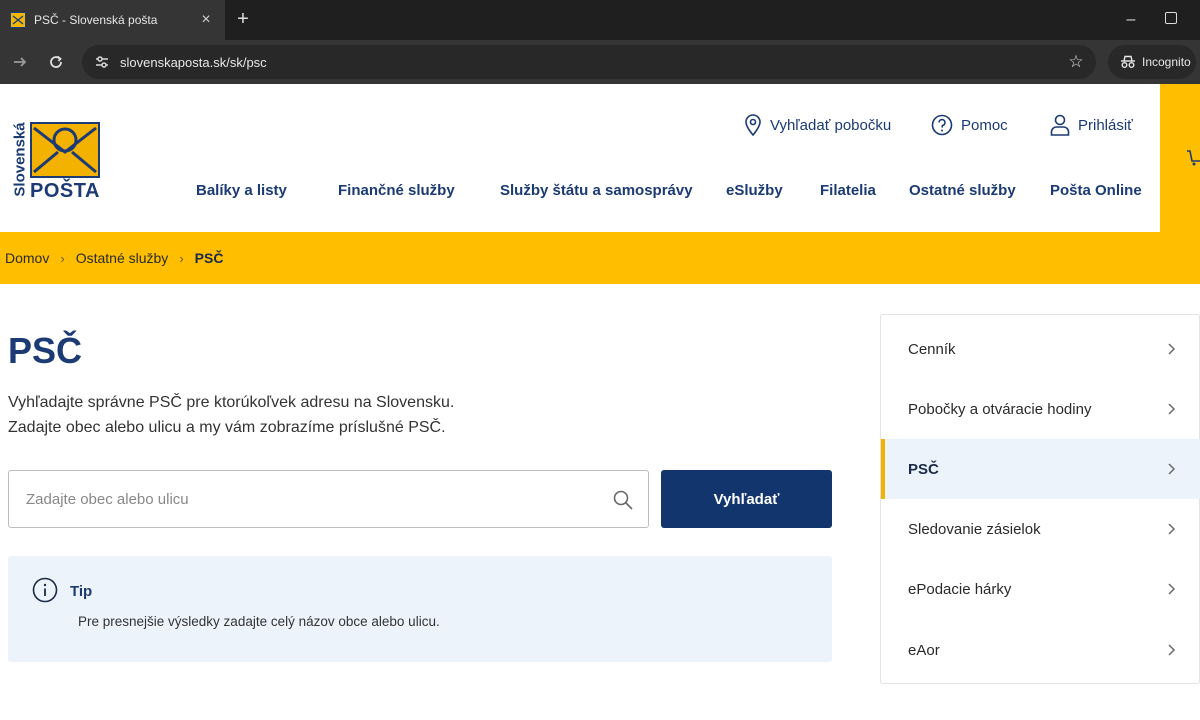  What do you see at coordinates (924, 650) in the screenshot?
I see `sidebar-item-label: eAor` at bounding box center [924, 650].